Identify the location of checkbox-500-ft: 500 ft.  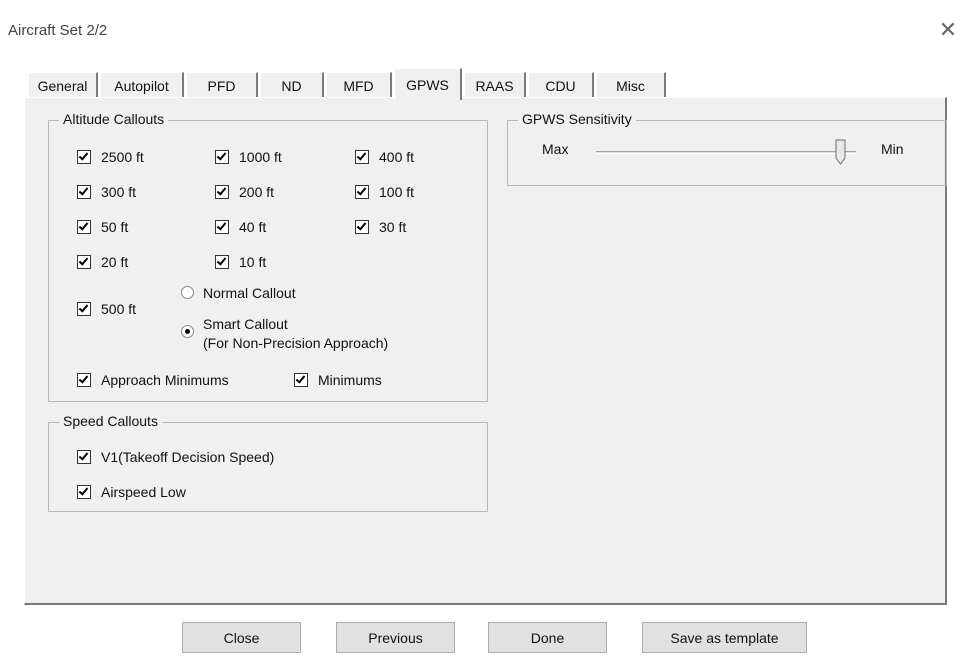
(106, 309).